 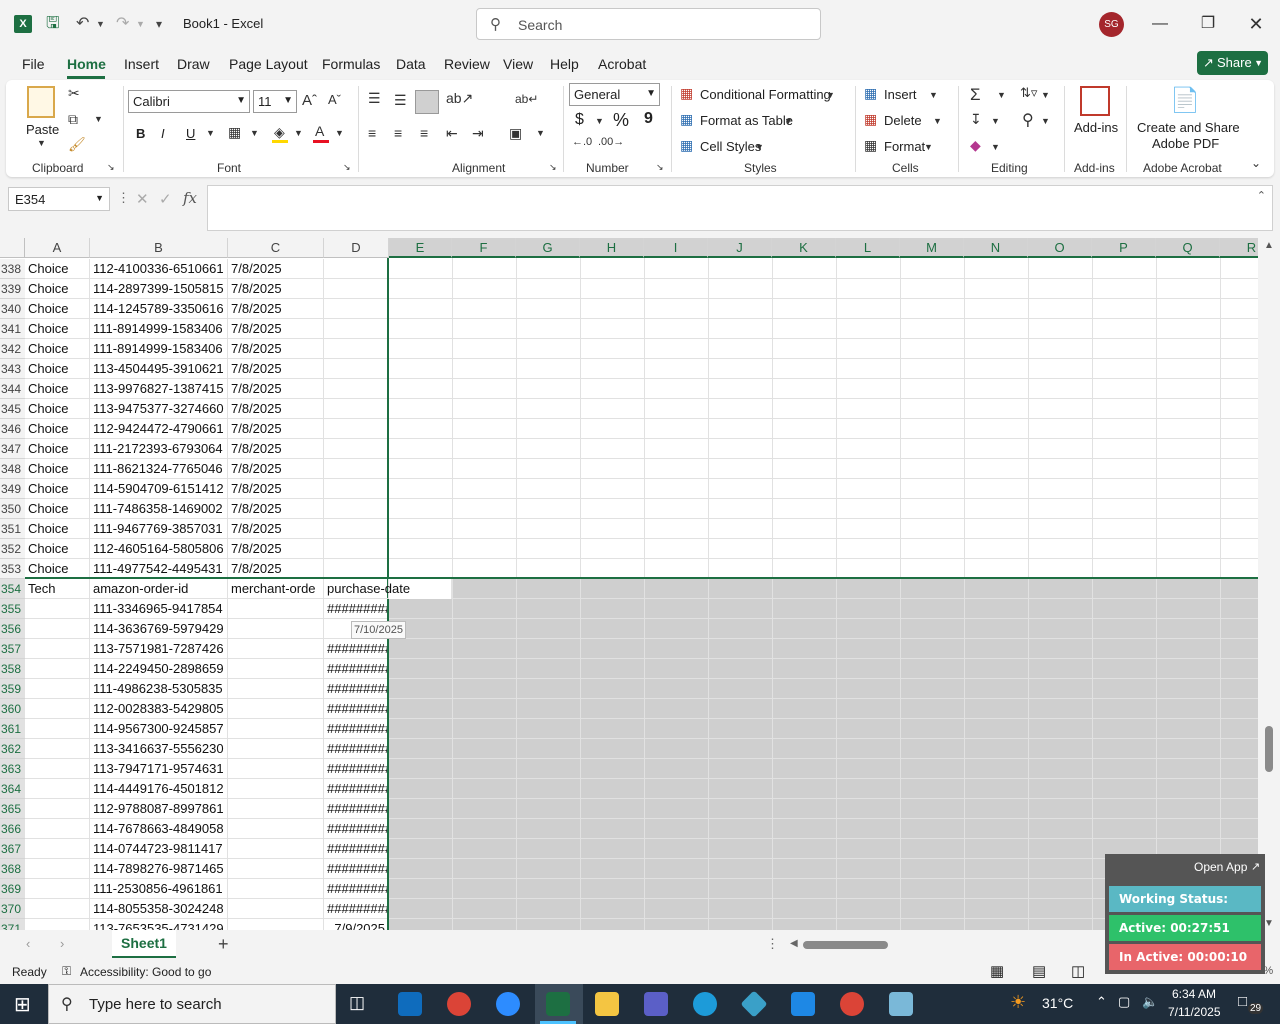 I want to click on increase-indent-icon: ⇥, so click(x=478, y=133).